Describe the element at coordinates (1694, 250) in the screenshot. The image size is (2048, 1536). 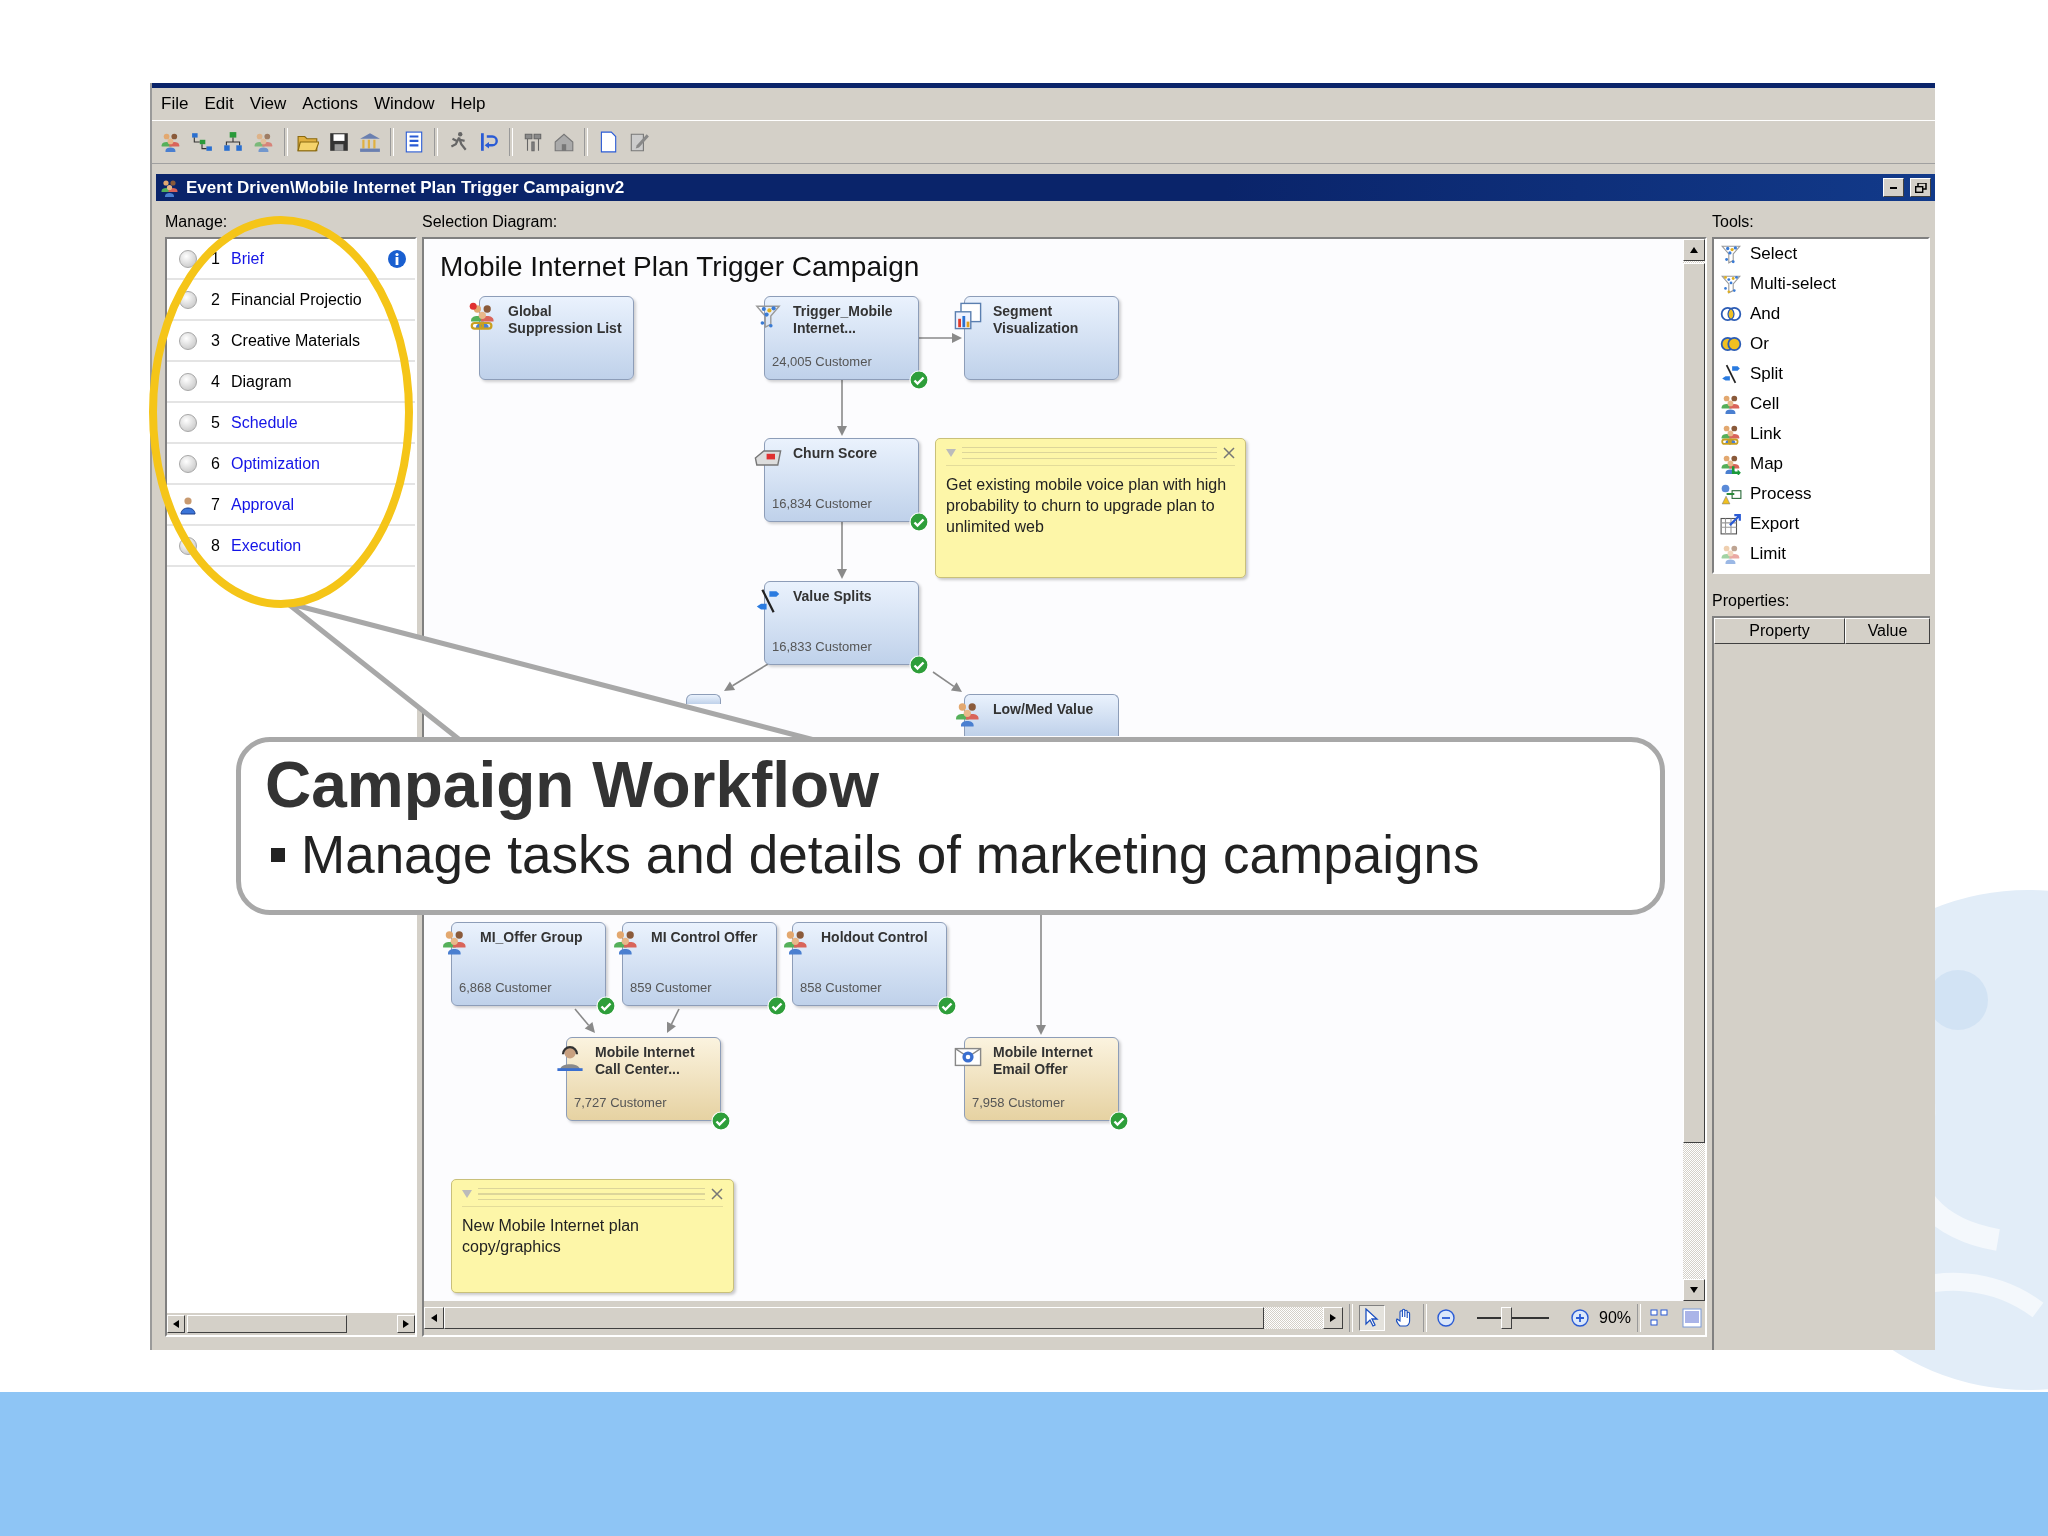
I see `scroll-up-icon` at that location.